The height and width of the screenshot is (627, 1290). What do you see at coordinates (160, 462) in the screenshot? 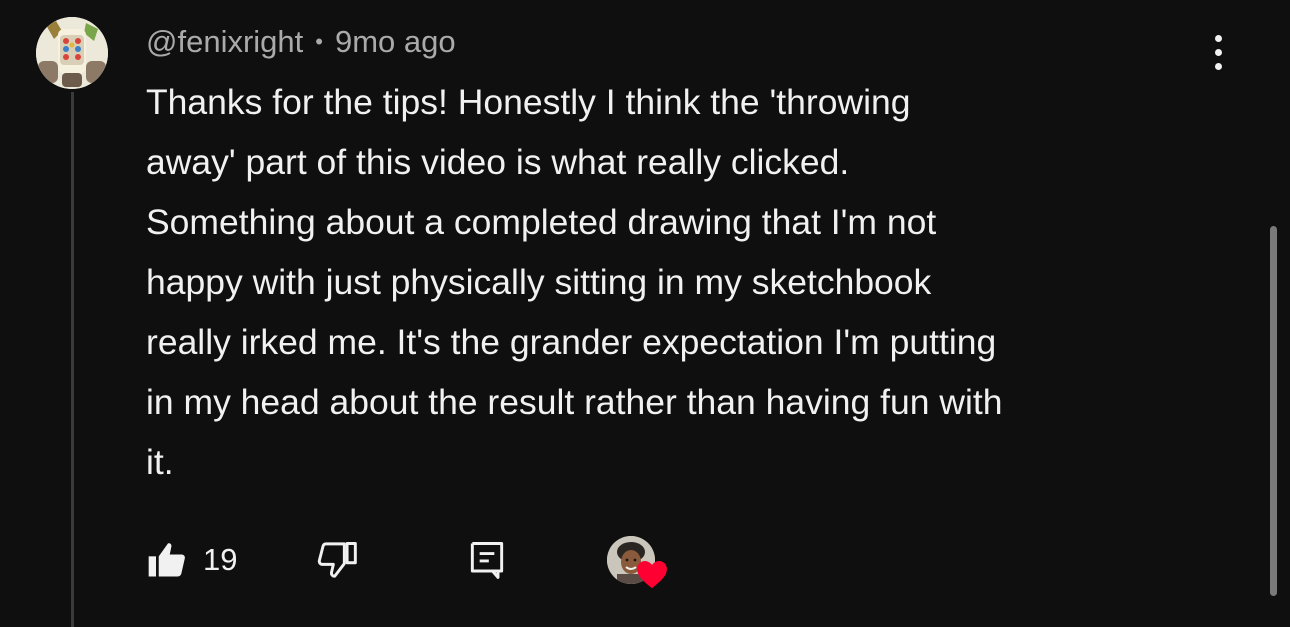
I see `comment-text-line: it.` at bounding box center [160, 462].